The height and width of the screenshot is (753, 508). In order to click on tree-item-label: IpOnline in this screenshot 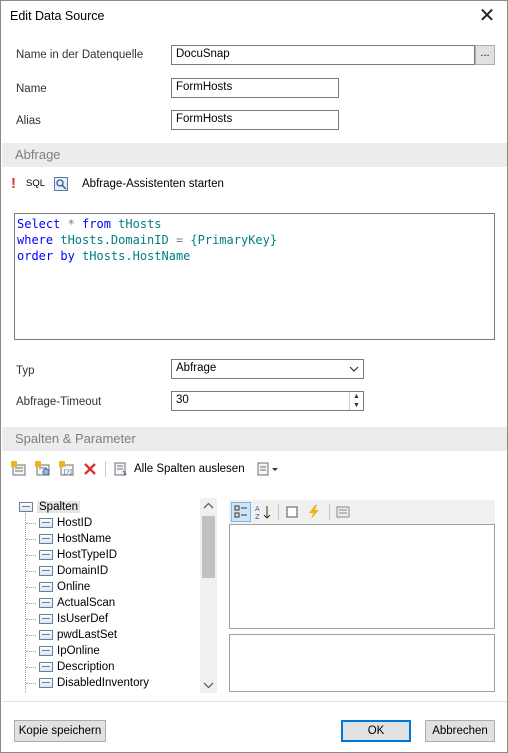, I will do `click(78, 651)`.